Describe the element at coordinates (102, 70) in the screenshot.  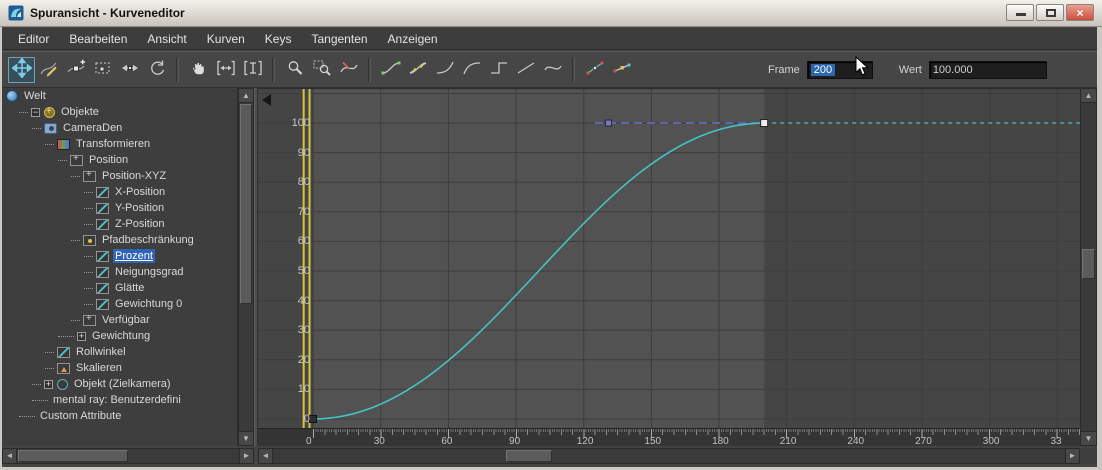
I see `region-keys-button` at that location.